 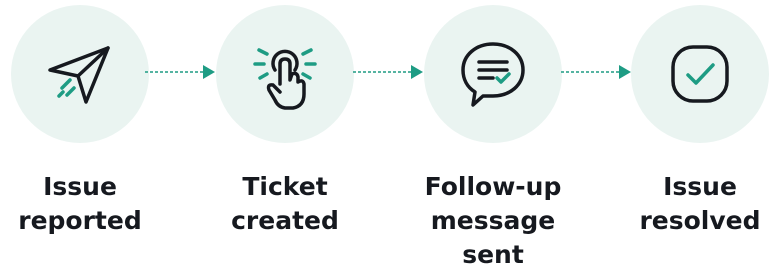 I want to click on checkmark-circle-icon, so click(x=700, y=74).